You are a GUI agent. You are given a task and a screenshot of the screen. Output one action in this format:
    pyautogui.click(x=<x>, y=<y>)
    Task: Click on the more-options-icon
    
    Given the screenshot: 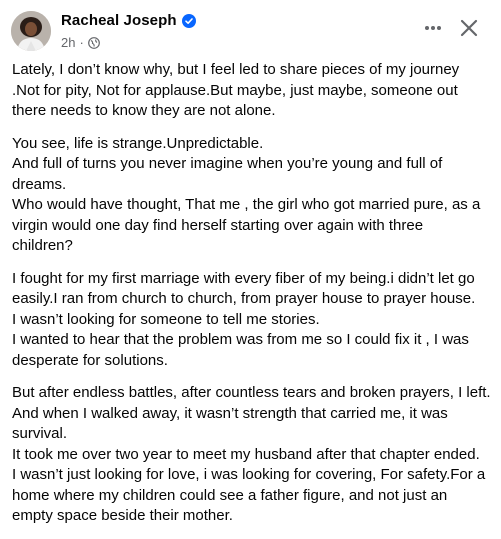 What is the action you would take?
    pyautogui.click(x=433, y=28)
    